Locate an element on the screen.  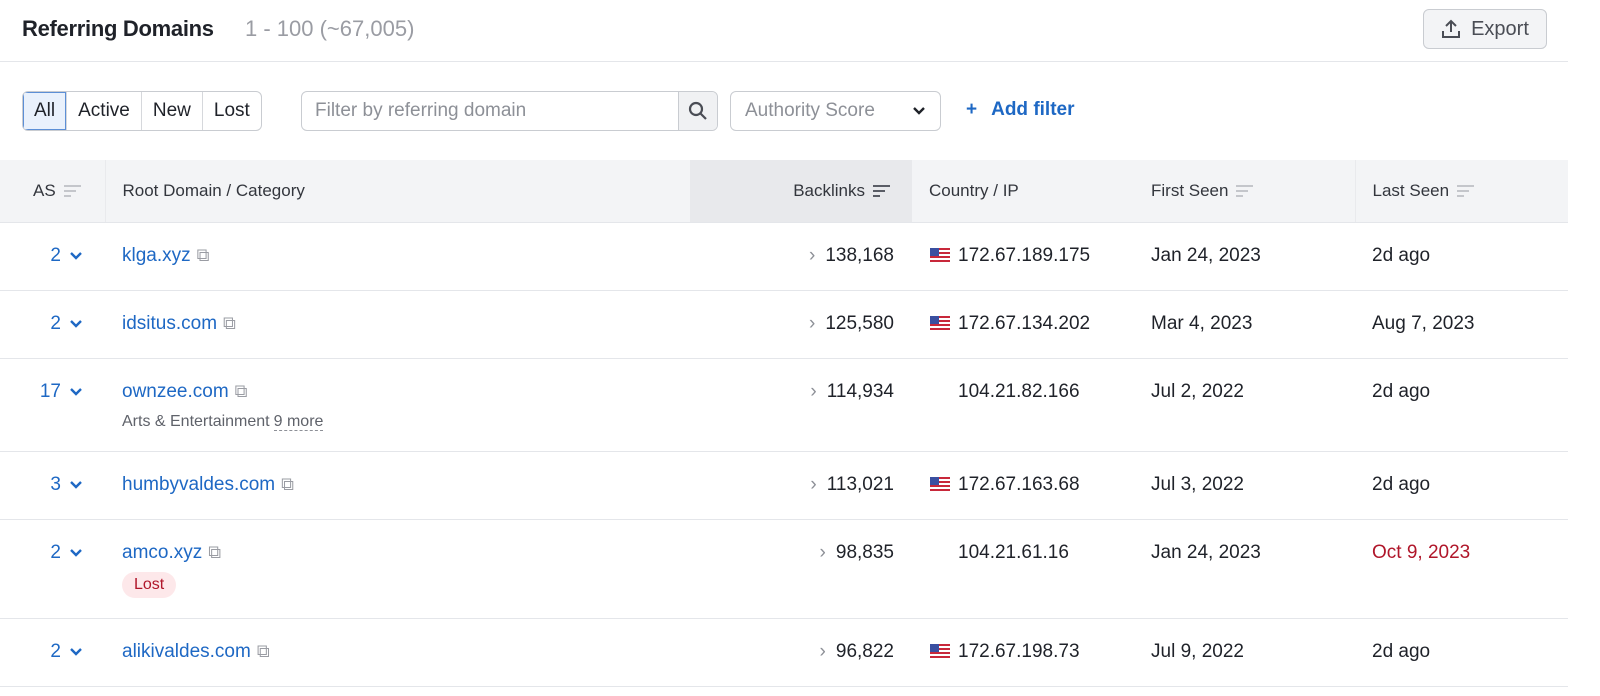
segment-lost: Lost is located at coordinates (231, 111).